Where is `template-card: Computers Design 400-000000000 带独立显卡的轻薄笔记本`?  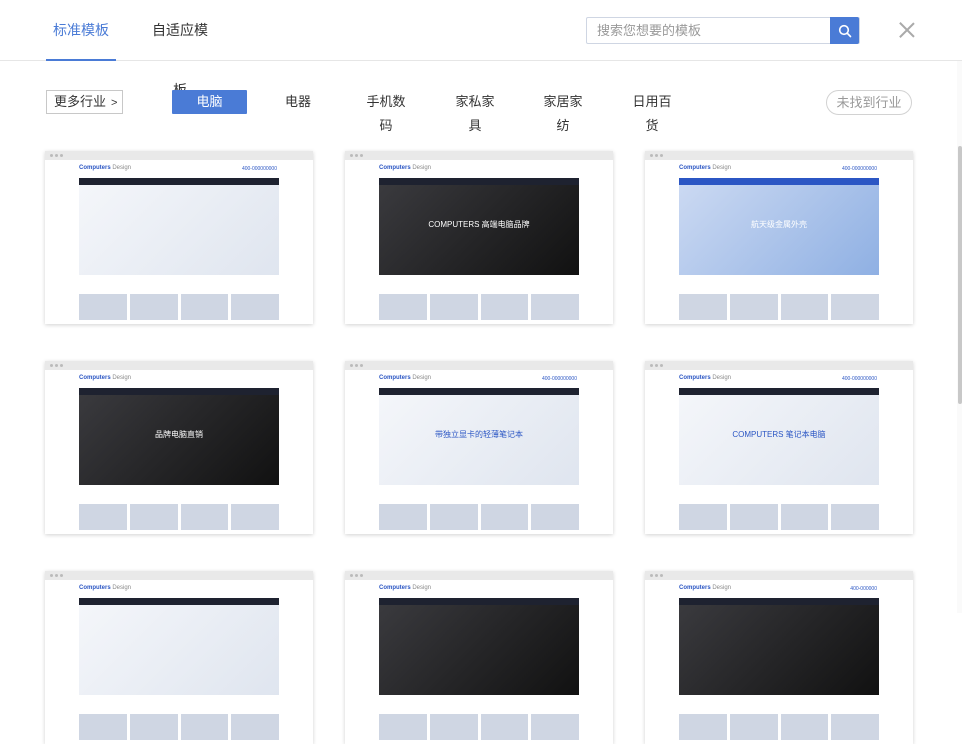 template-card: Computers Design 400-000000000 带独立显卡的轻薄笔记本 is located at coordinates (479, 447).